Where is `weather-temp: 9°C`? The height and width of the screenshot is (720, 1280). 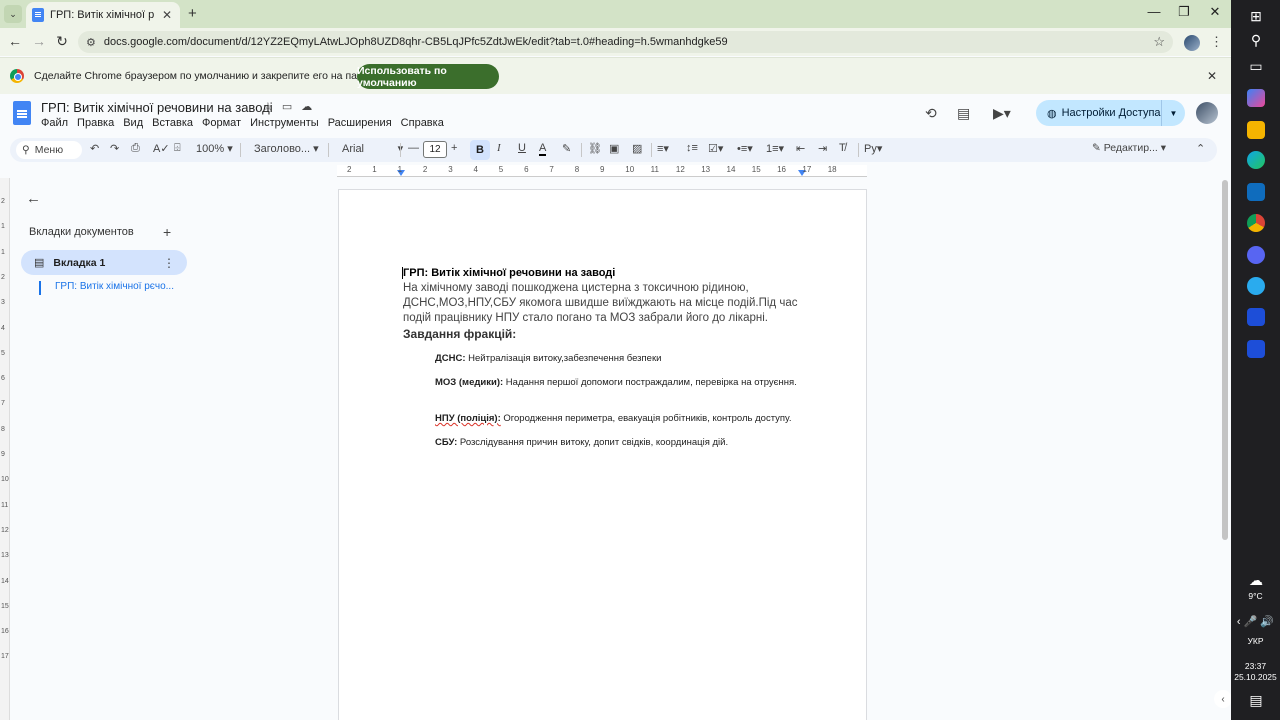
weather-temp: 9°C is located at coordinates (1255, 596).